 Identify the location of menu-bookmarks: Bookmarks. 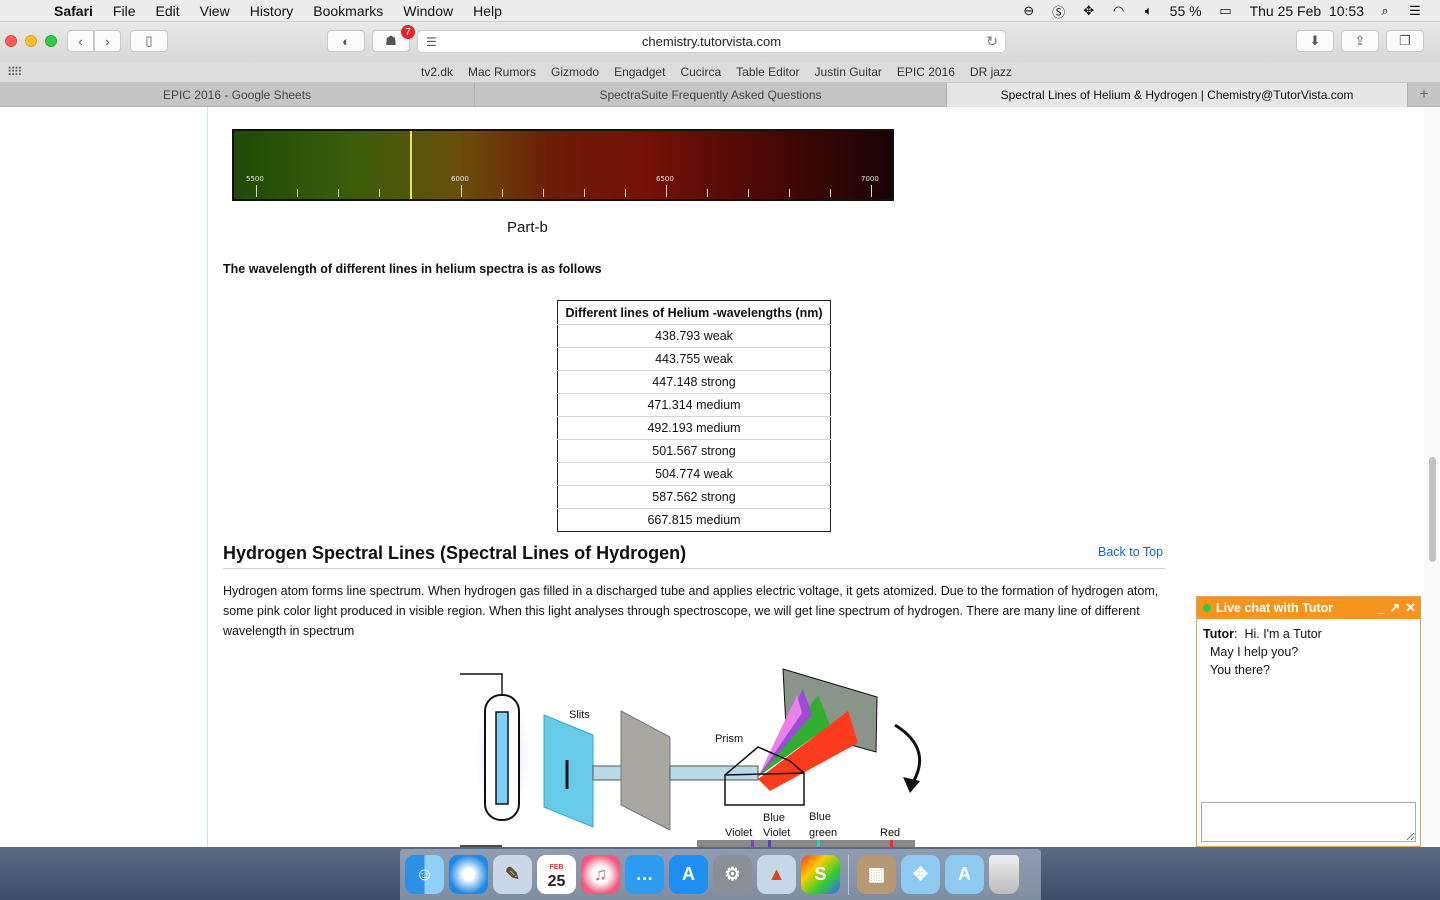
(348, 11).